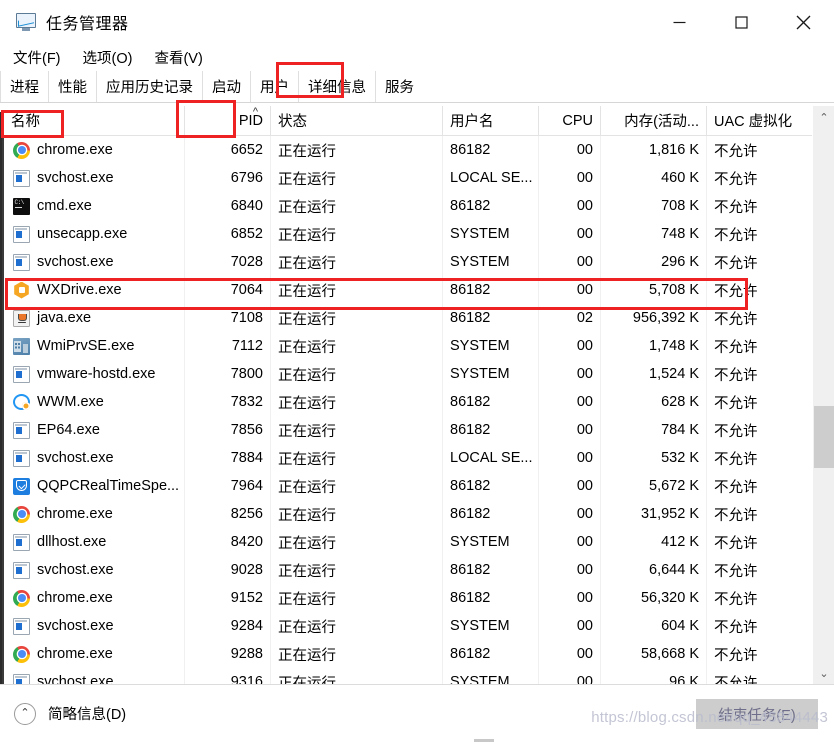 The height and width of the screenshot is (742, 834). What do you see at coordinates (653, 346) in the screenshot?
I see `cell-memory: 1,748 K` at bounding box center [653, 346].